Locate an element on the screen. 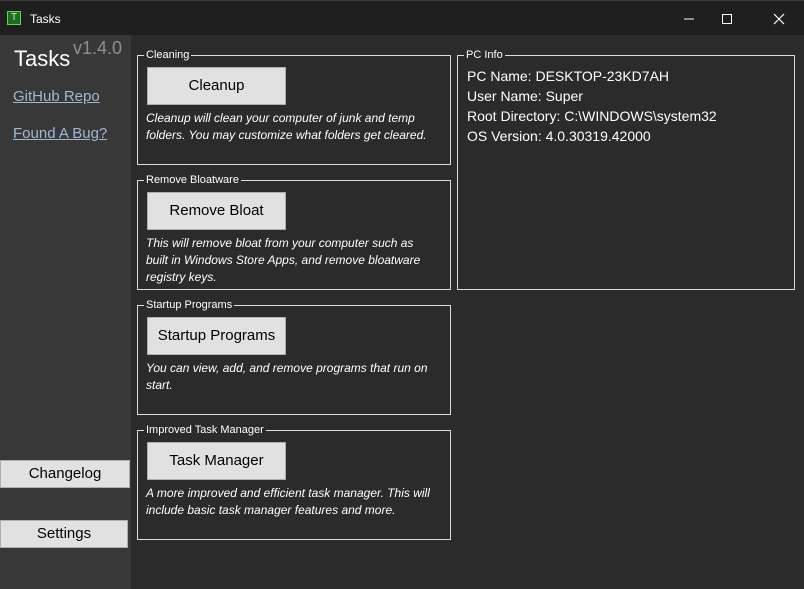  os-version-text: OS Version: 4.0.30319.42000 is located at coordinates (559, 136).